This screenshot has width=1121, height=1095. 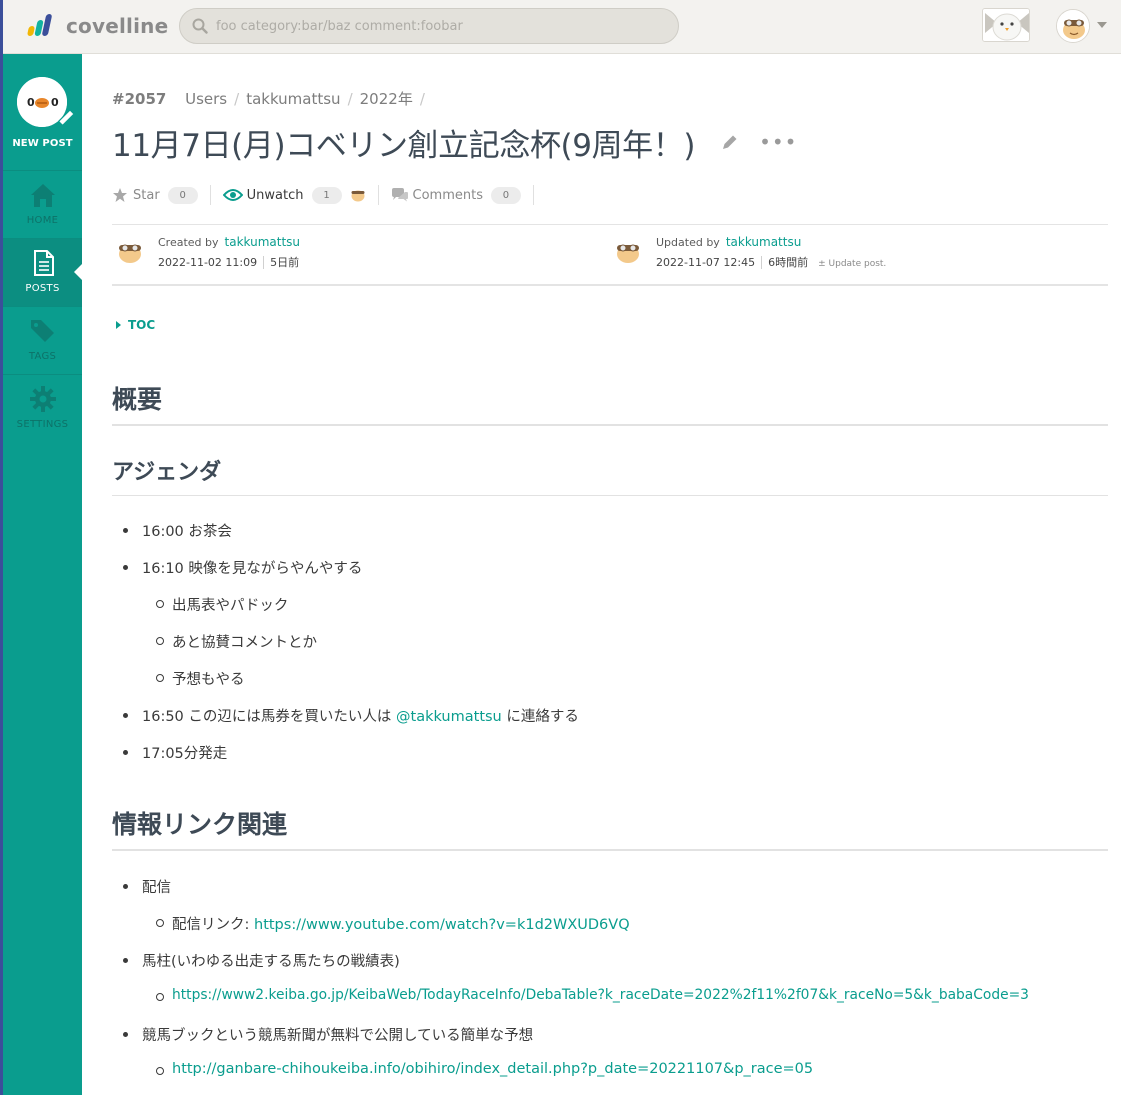 What do you see at coordinates (404, 145) in the screenshot?
I see `page-title: 11月7日(月)コベリン創立記念杯(9周年！)` at bounding box center [404, 145].